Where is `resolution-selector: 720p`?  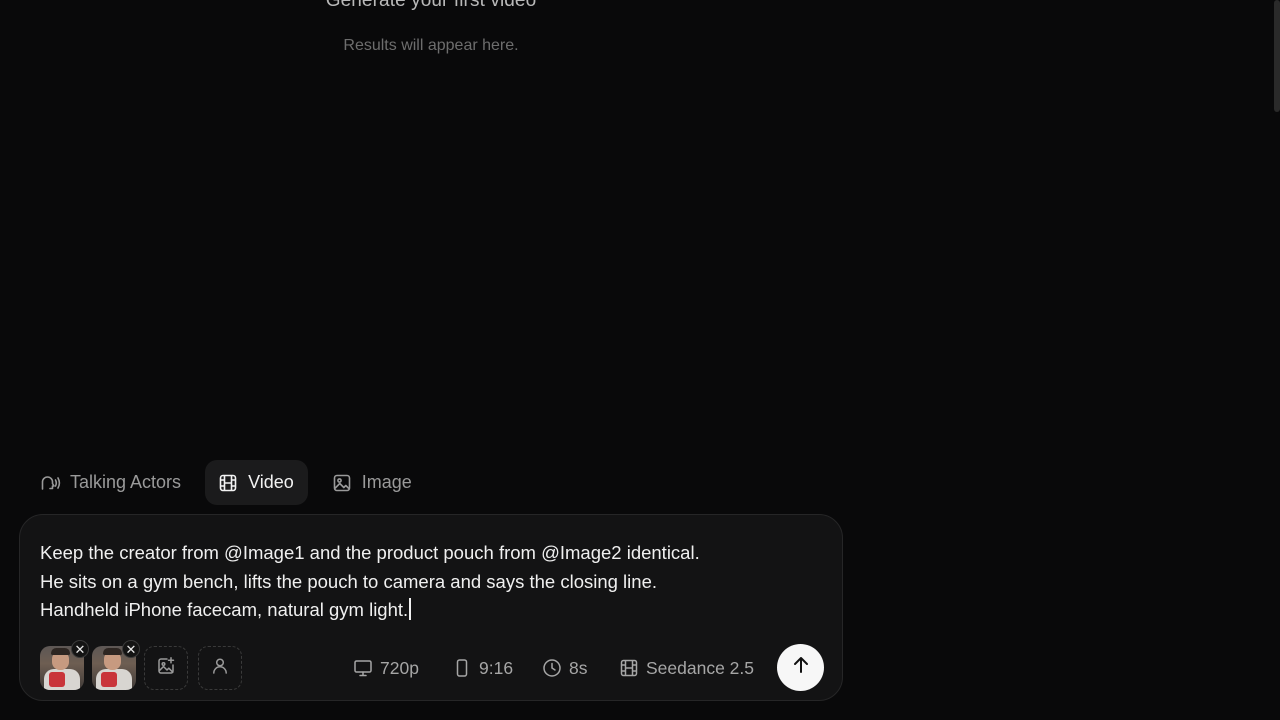 resolution-selector: 720p is located at coordinates (385, 668).